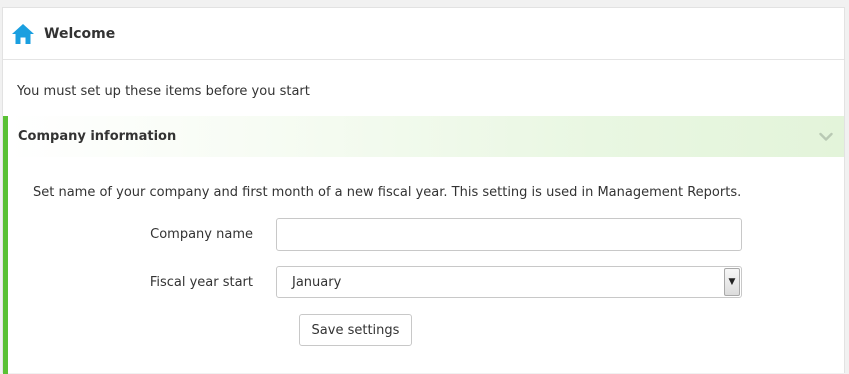 This screenshot has width=849, height=374. What do you see at coordinates (201, 234) in the screenshot?
I see `company-name-label: Company name` at bounding box center [201, 234].